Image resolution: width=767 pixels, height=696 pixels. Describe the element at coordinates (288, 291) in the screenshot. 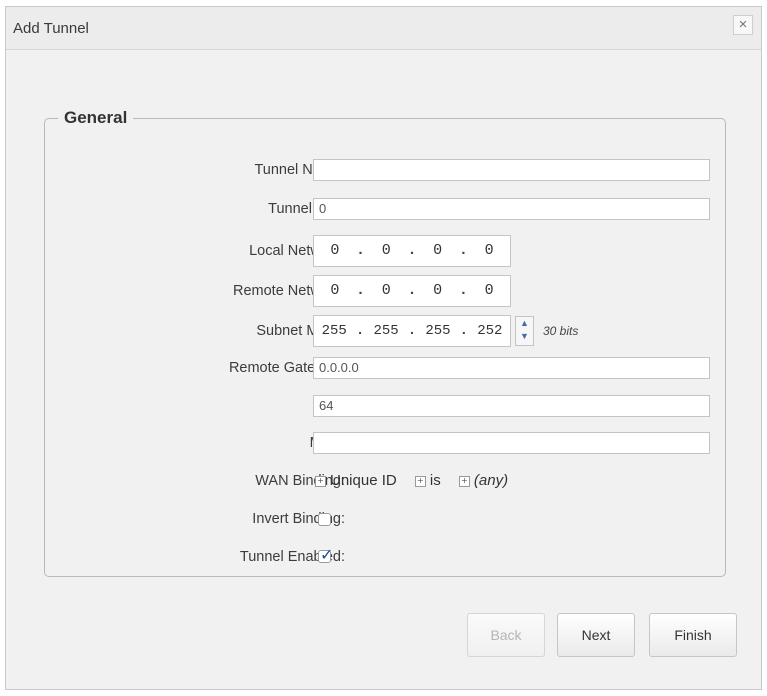

I see `remote-network-label: Remote Network:` at that location.